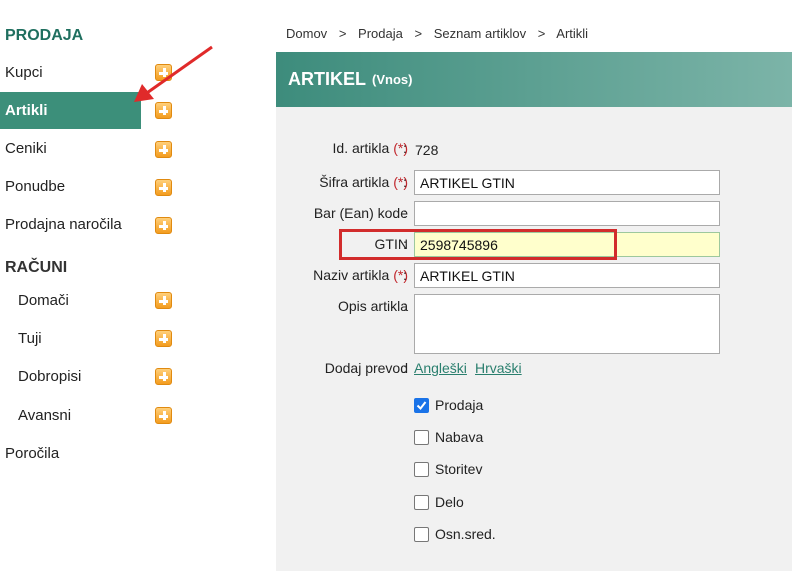  Describe the element at coordinates (26, 110) in the screenshot. I see `sidebar-item-label: Artikli` at that location.